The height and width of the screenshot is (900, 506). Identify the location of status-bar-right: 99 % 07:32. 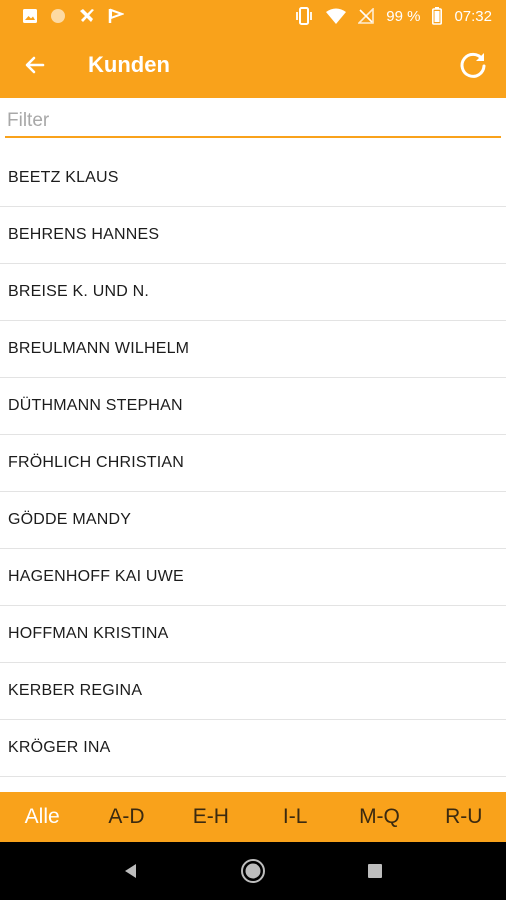
(393, 16).